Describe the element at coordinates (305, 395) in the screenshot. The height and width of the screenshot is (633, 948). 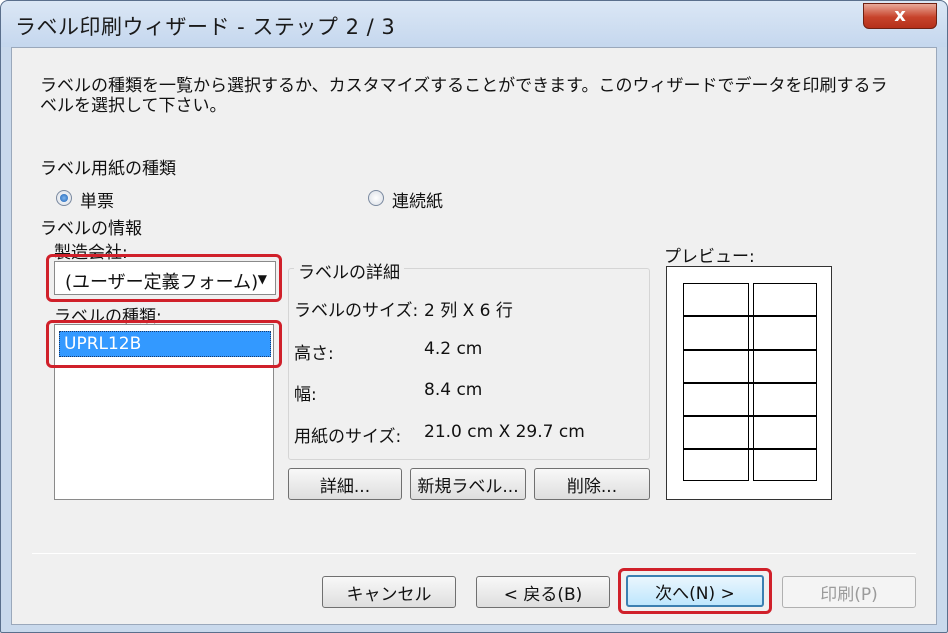
I see `detail-key-width: 幅:` at that location.